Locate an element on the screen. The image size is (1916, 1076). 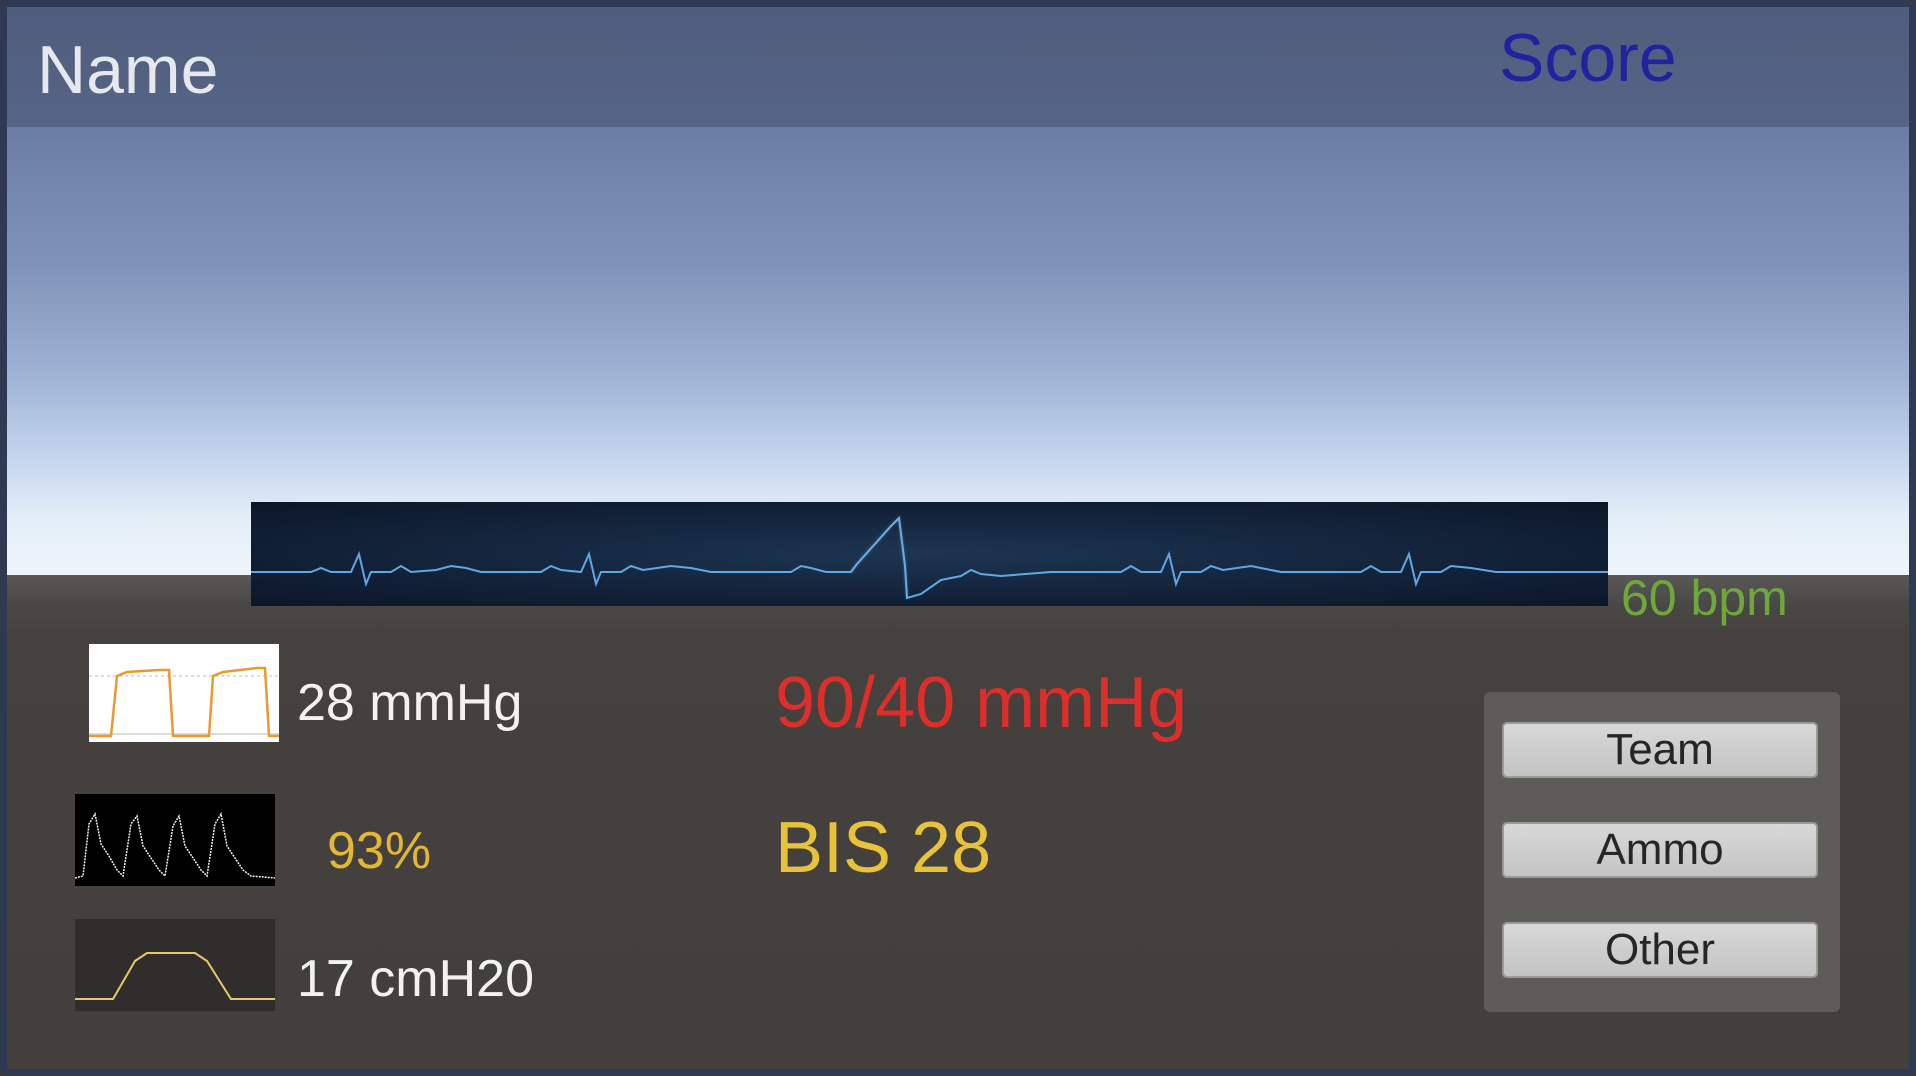
top-hud-bar: Name Score is located at coordinates (958, 67).